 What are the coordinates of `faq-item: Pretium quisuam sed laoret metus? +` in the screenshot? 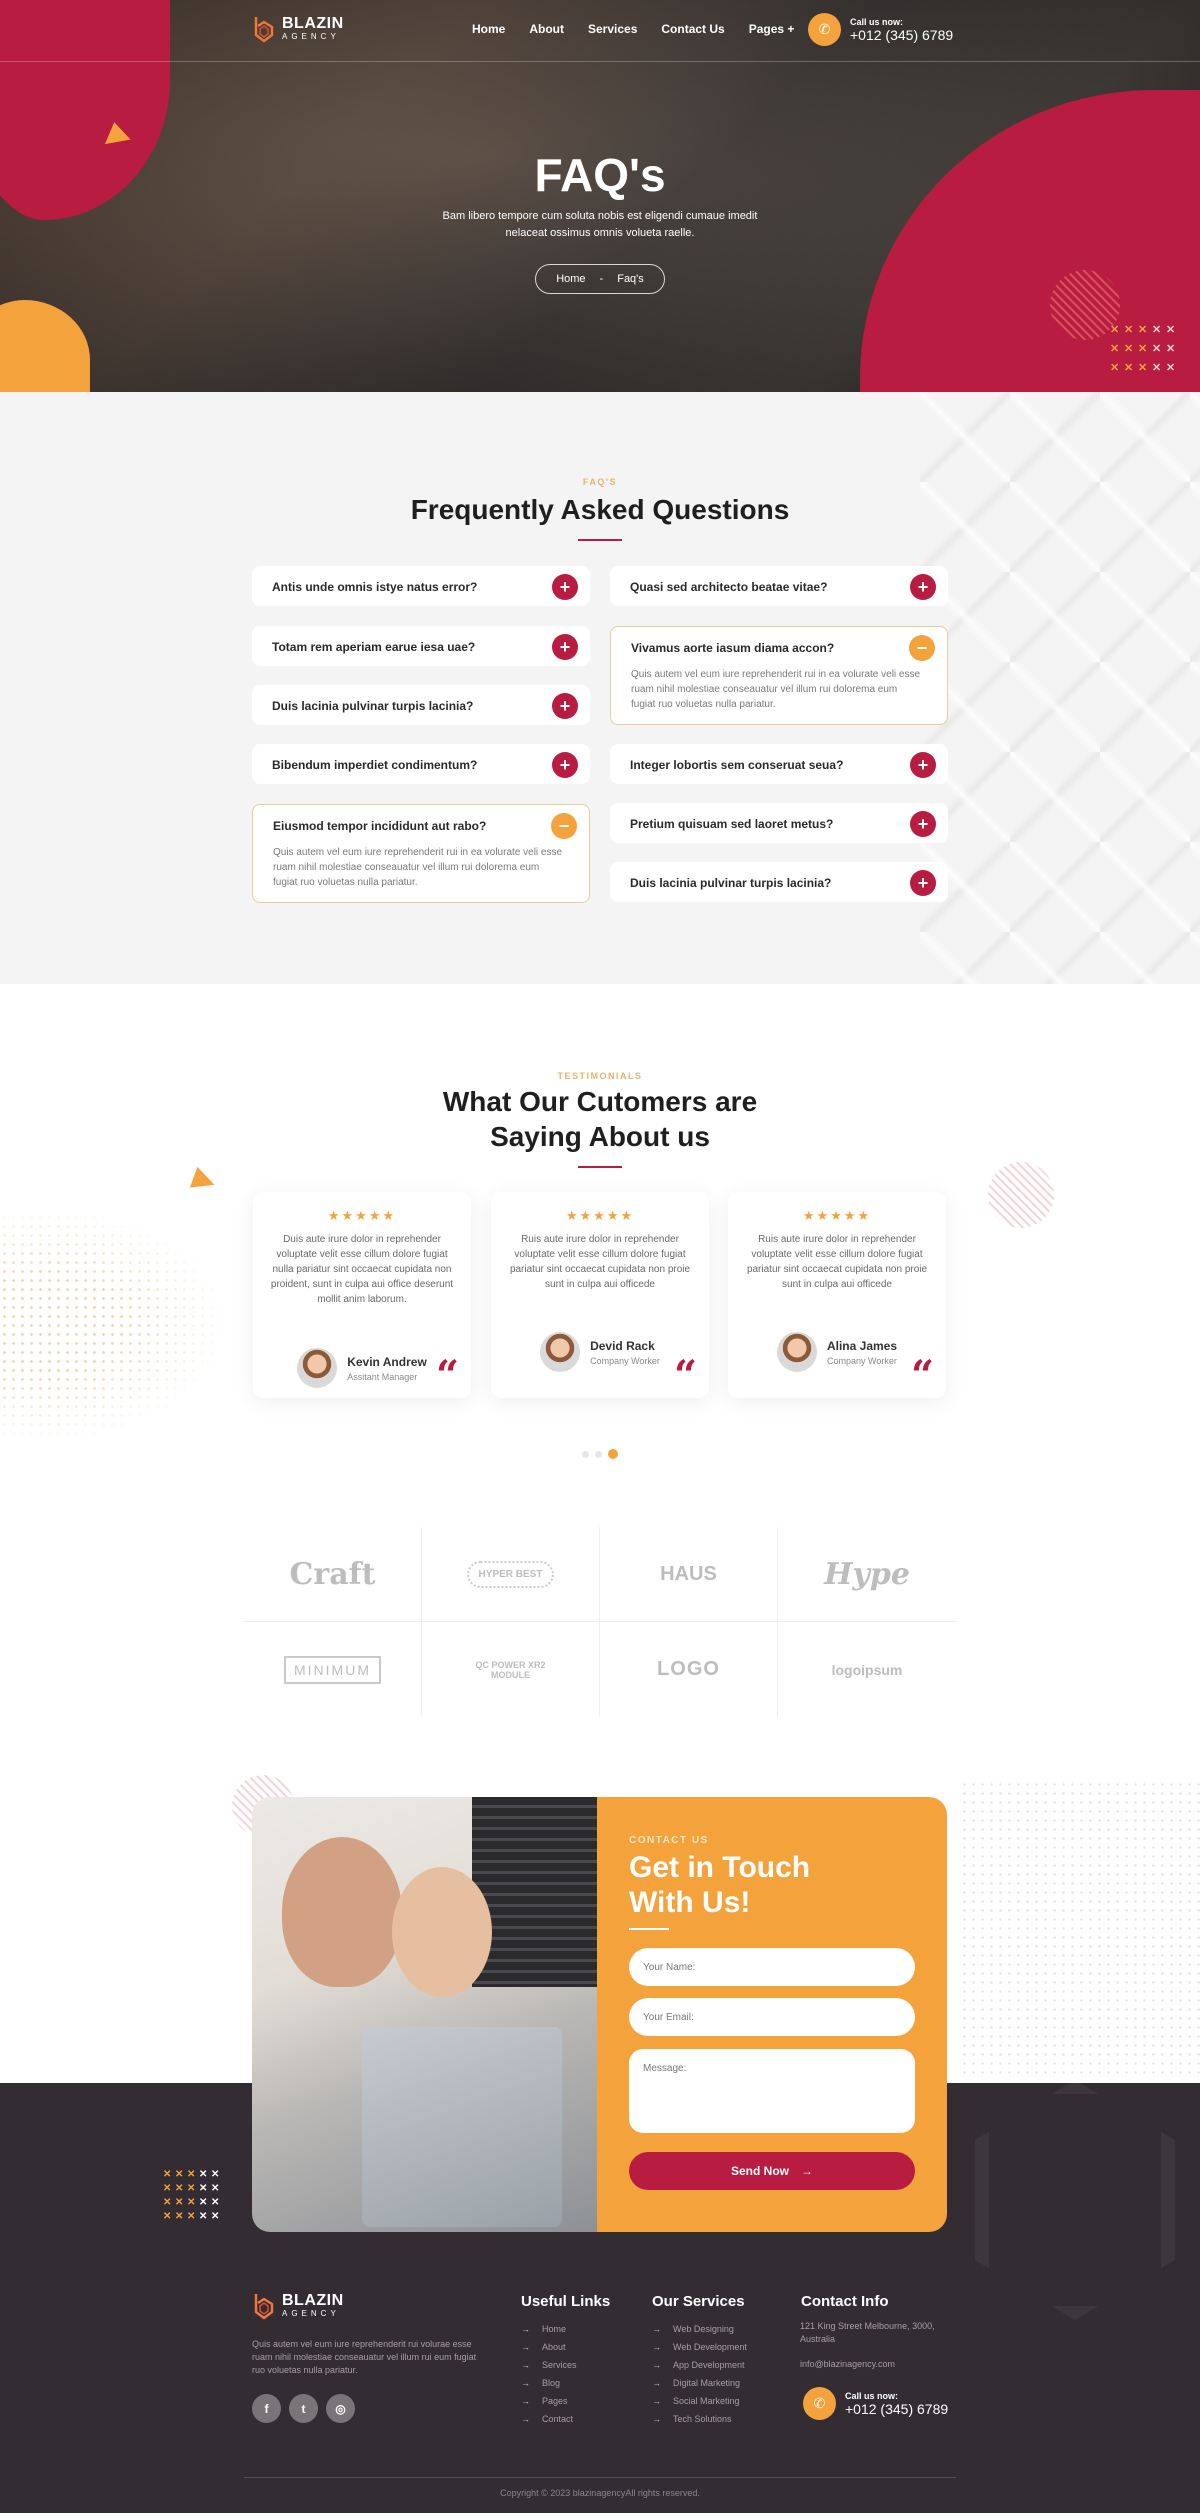 It's located at (779, 823).